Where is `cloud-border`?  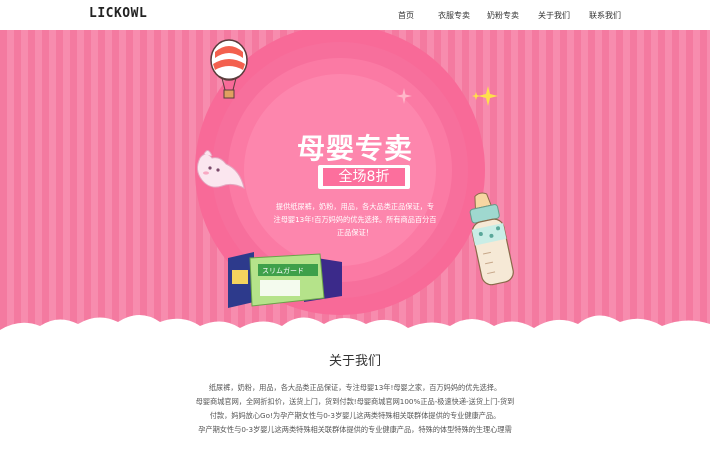
cloud-border is located at coordinates (355, 322).